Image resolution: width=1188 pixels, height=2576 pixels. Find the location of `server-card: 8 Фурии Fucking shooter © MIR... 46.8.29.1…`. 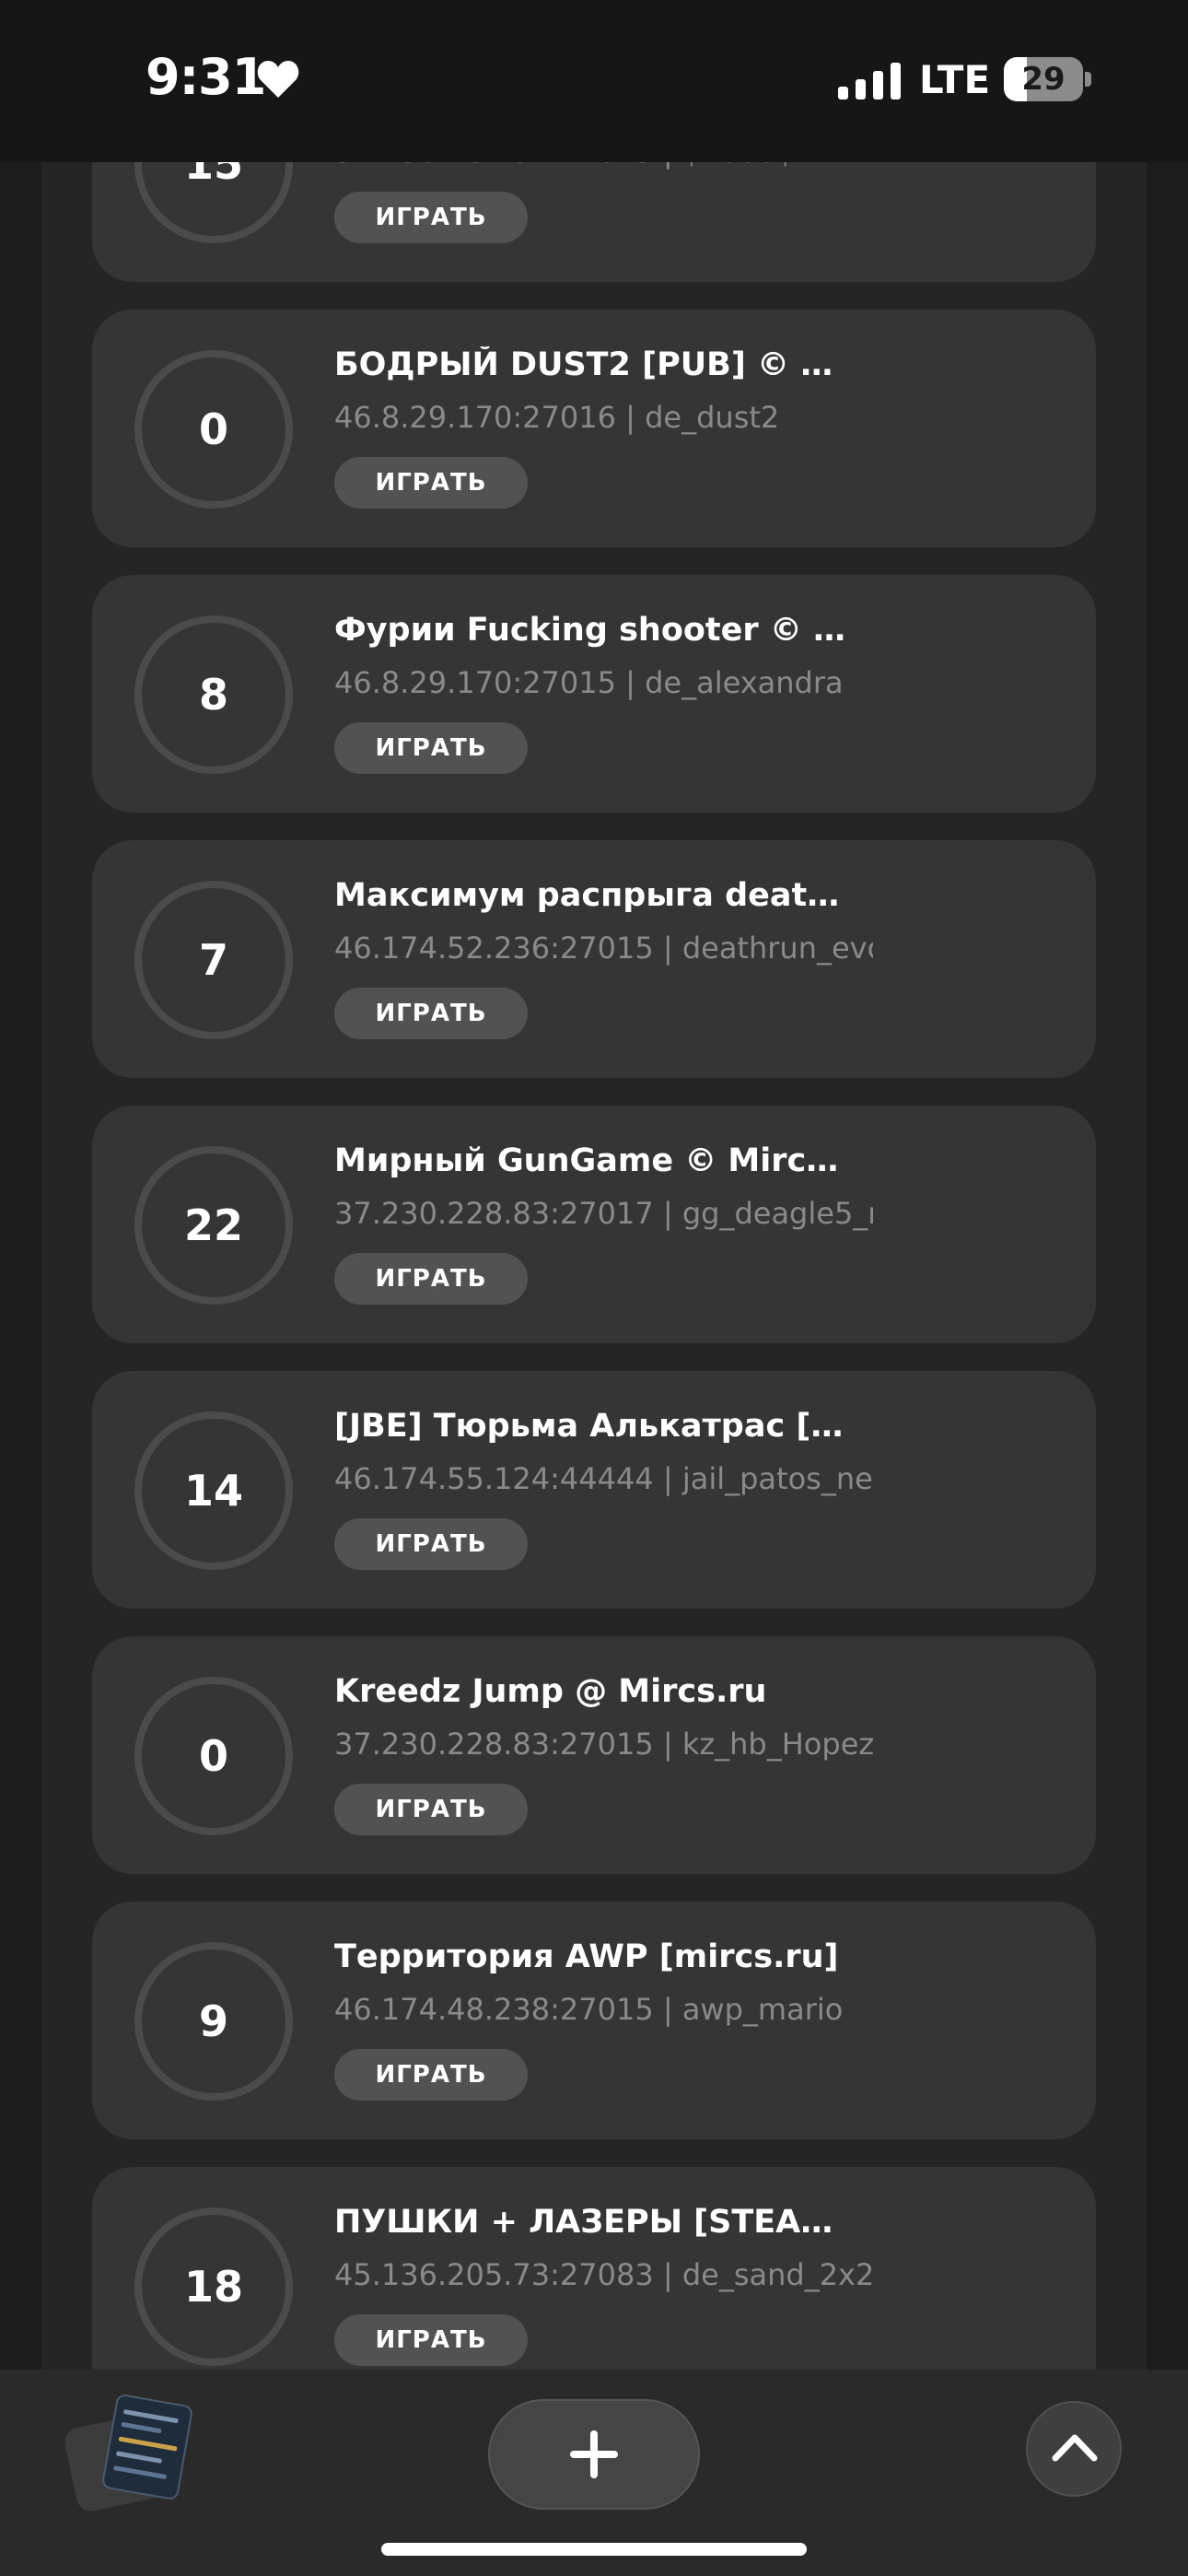

server-card: 8 Фурии Fucking shooter © MIR... 46.8.29.1… is located at coordinates (594, 694).